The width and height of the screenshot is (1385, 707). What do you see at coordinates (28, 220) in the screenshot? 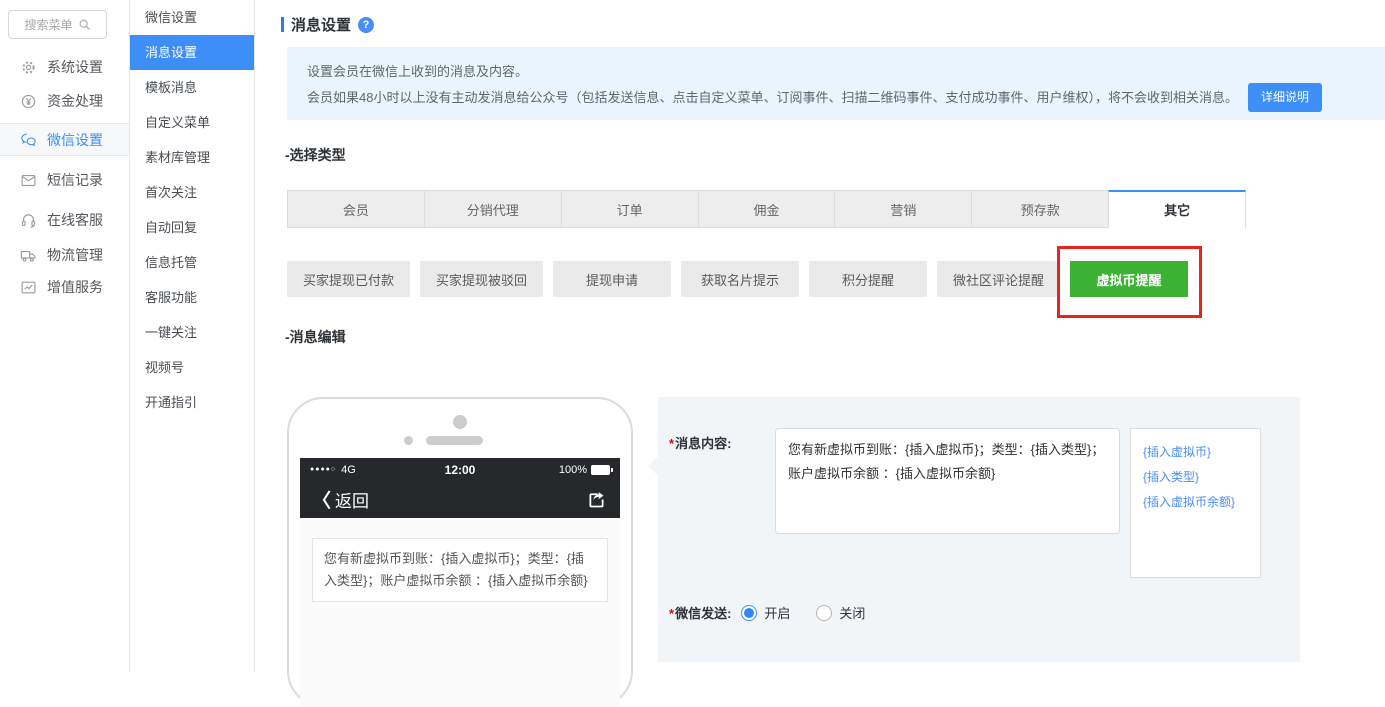
I see `headset-icon` at bounding box center [28, 220].